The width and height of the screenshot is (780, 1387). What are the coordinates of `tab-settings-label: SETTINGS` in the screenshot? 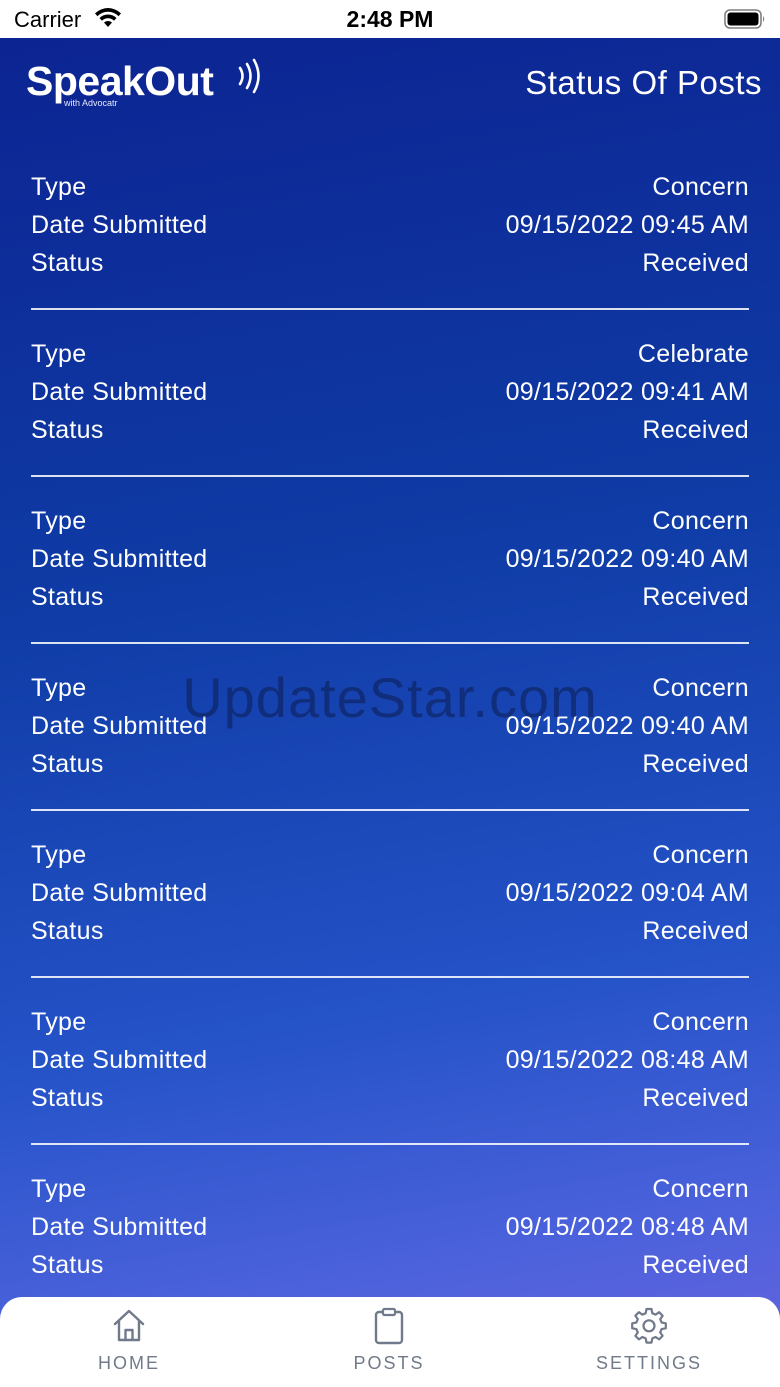 It's located at (648, 1363).